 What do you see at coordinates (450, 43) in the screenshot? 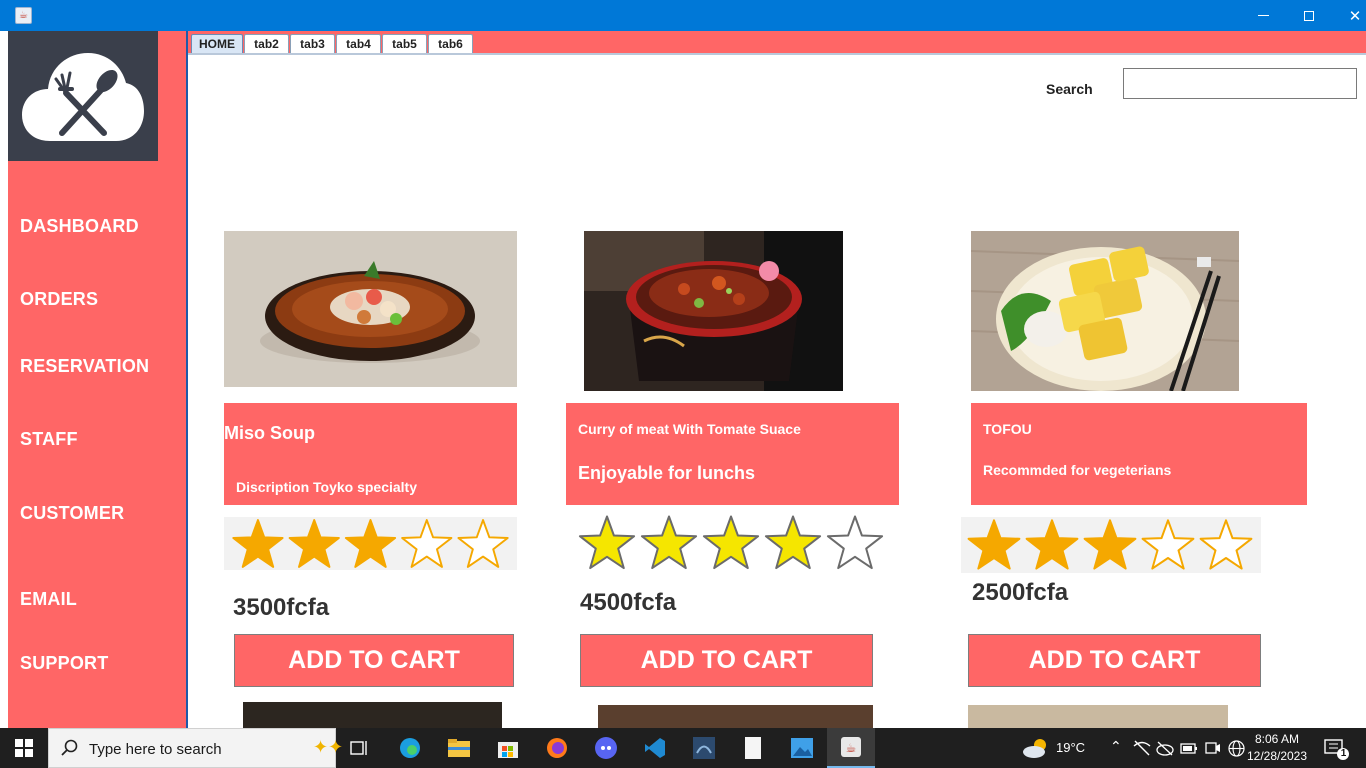
I see `tab-tab6: tab6` at bounding box center [450, 43].